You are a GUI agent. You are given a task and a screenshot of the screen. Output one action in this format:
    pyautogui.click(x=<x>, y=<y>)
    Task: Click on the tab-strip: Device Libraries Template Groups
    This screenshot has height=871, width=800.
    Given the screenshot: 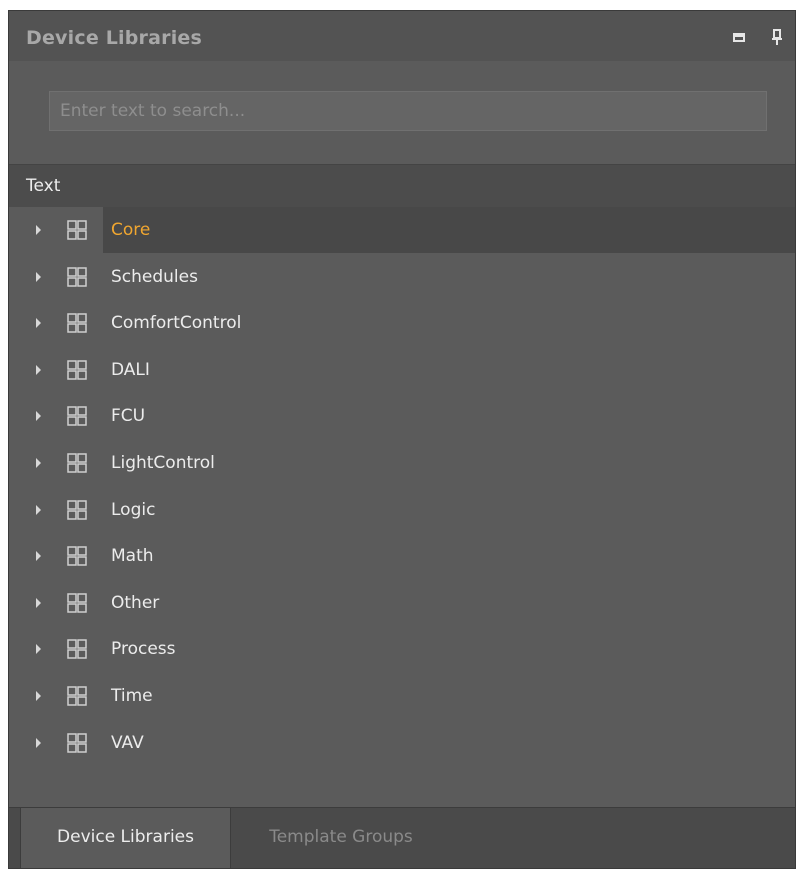 What is the action you would take?
    pyautogui.click(x=402, y=837)
    